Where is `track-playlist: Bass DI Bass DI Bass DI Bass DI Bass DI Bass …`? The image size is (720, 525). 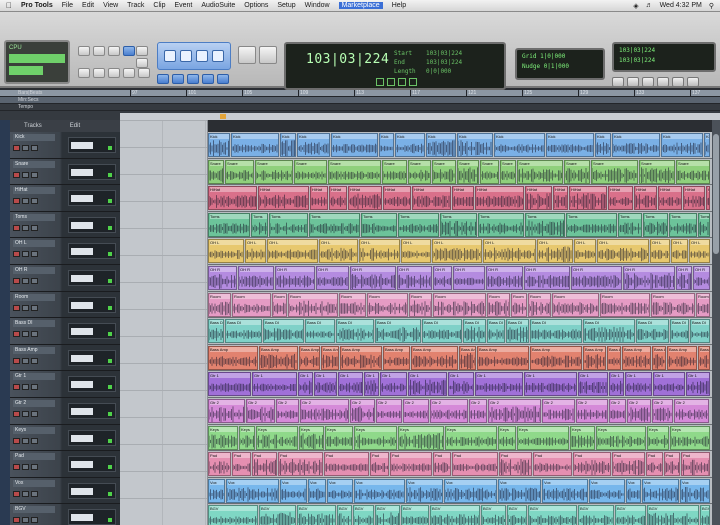
track-playlist: Bass DI Bass DI Bass DI Bass DI Bass DI Bass … is located at coordinates (460, 331).